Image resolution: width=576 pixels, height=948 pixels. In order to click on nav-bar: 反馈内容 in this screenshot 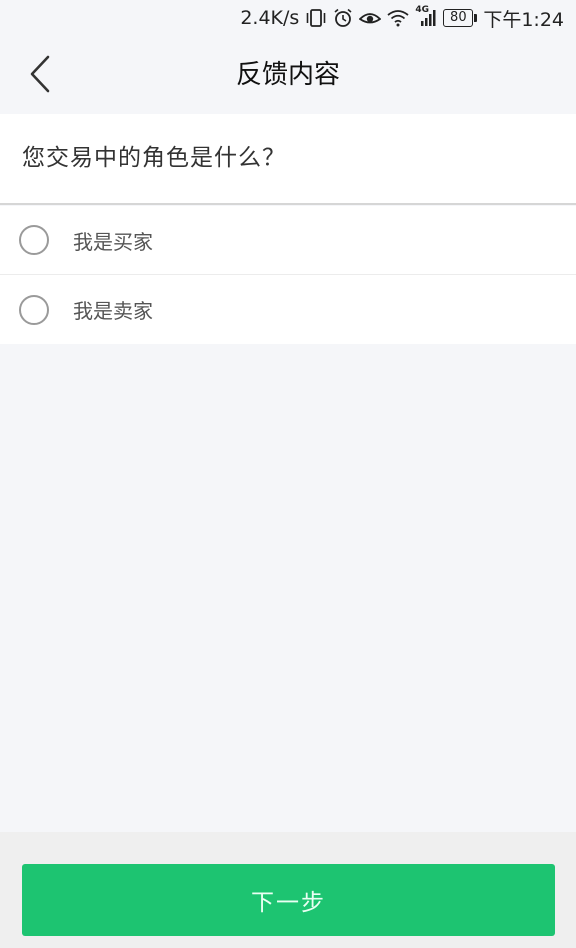, I will do `click(288, 75)`.